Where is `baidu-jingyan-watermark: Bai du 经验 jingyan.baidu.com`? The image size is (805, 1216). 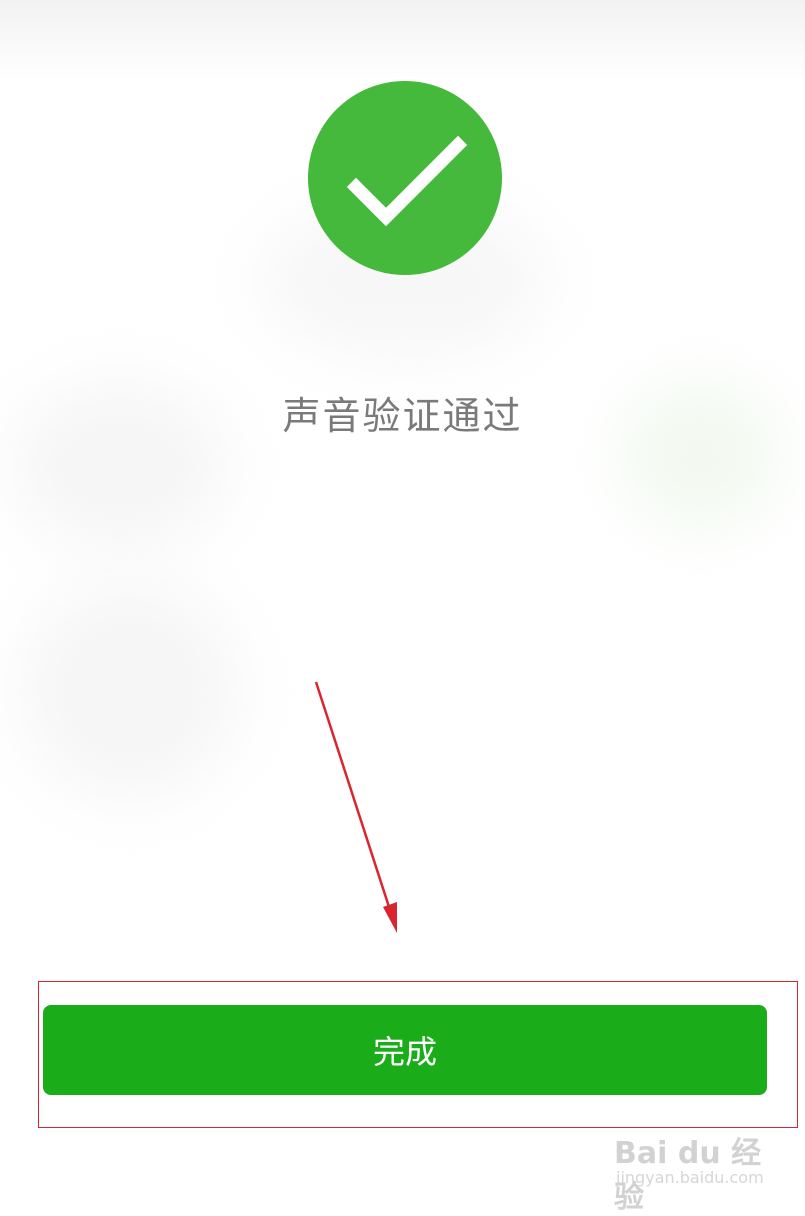 baidu-jingyan-watermark: Bai du 经验 jingyan.baidu.com is located at coordinates (699, 1166).